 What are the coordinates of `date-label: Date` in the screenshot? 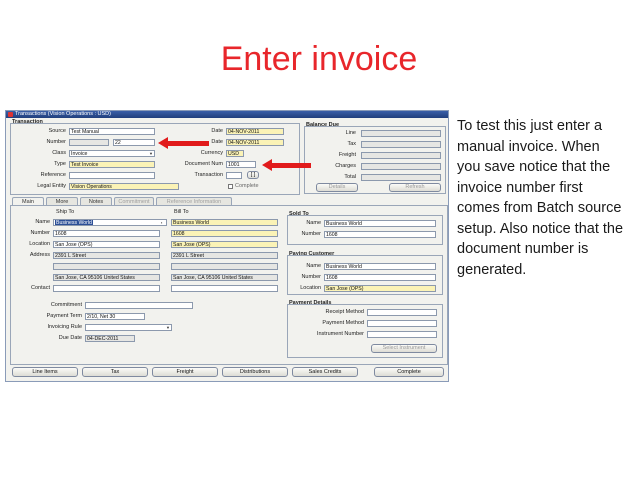 It's located at (217, 131).